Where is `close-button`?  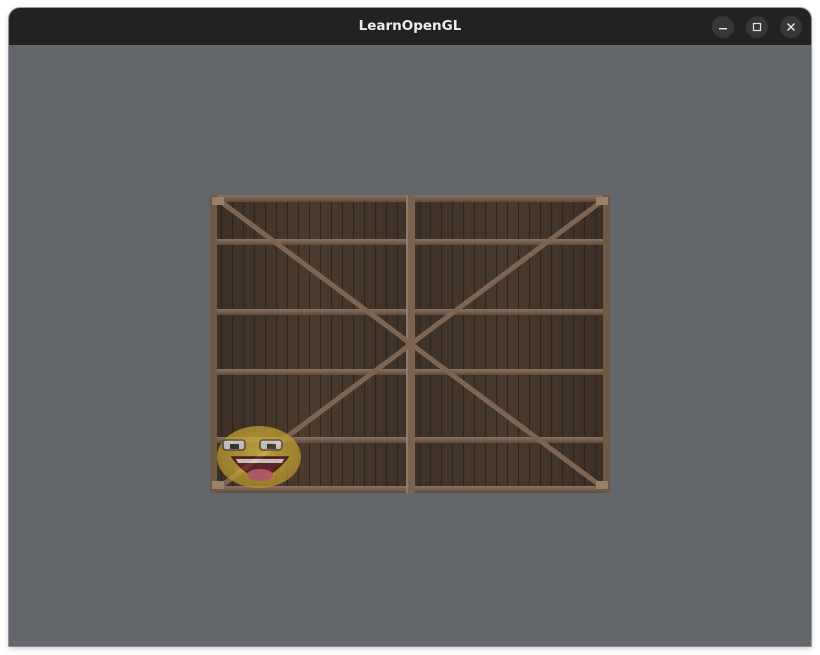 close-button is located at coordinates (791, 27).